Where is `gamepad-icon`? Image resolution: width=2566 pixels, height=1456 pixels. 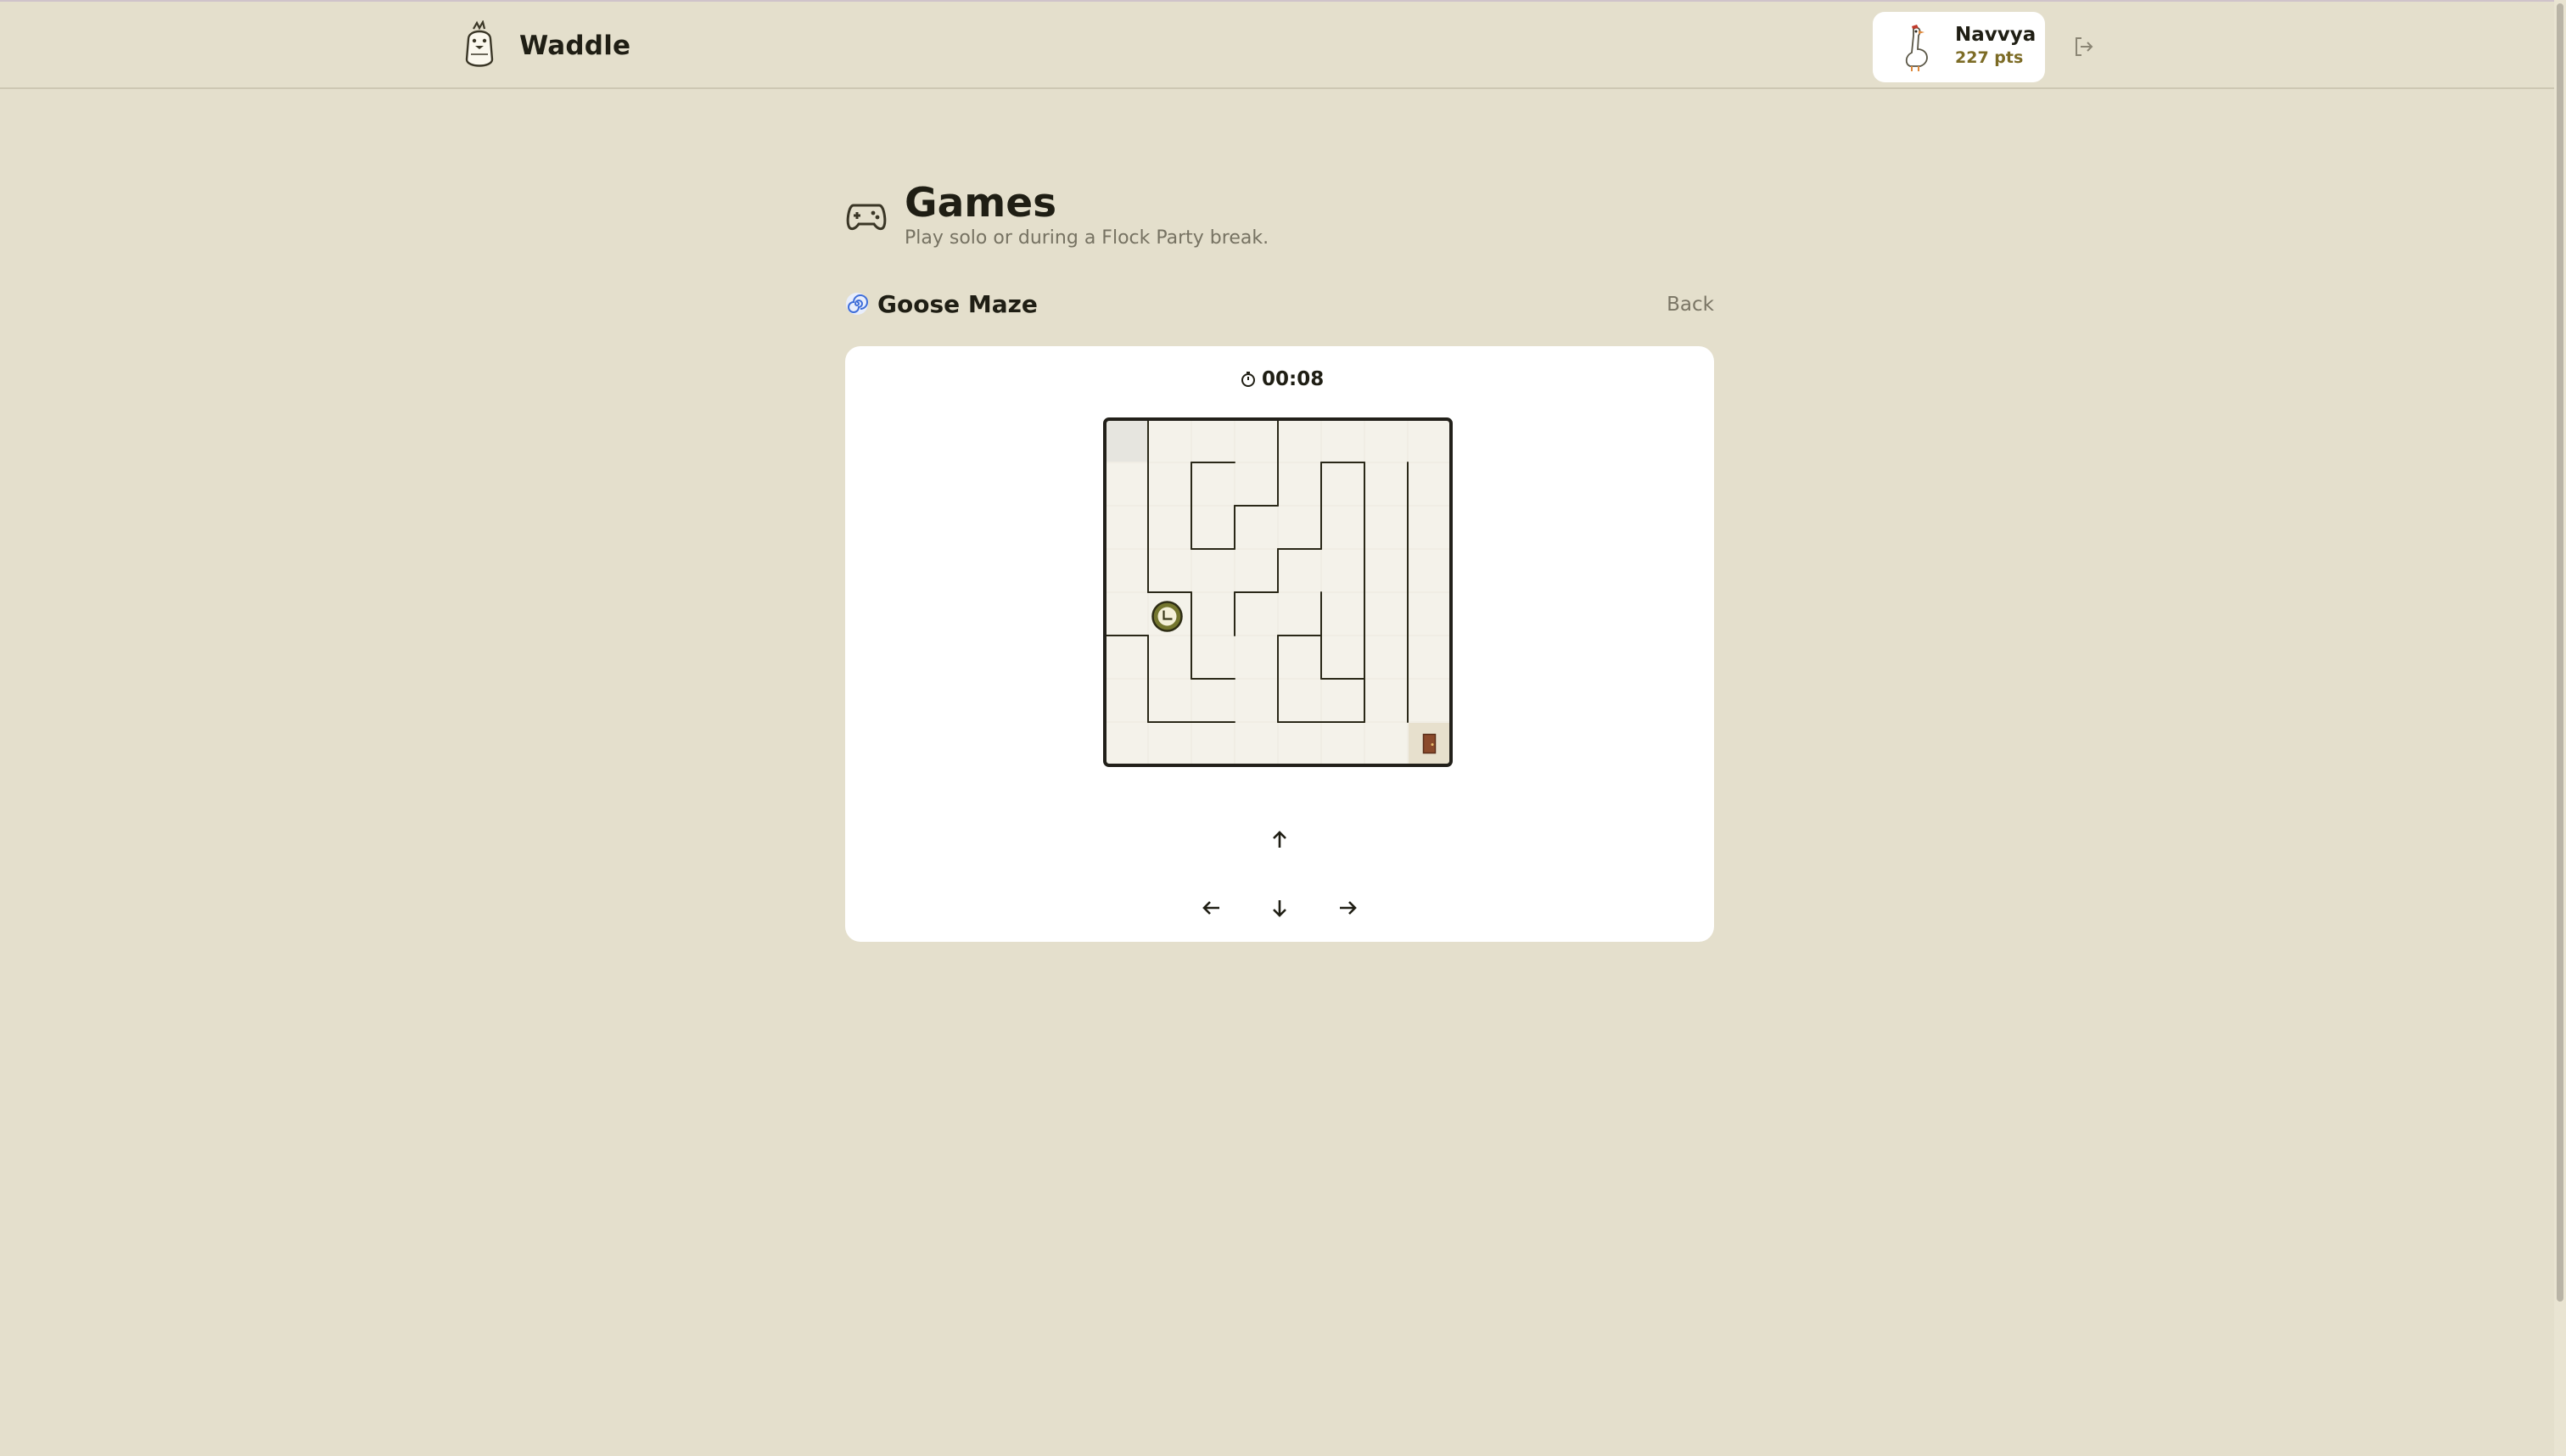 gamepad-icon is located at coordinates (866, 217).